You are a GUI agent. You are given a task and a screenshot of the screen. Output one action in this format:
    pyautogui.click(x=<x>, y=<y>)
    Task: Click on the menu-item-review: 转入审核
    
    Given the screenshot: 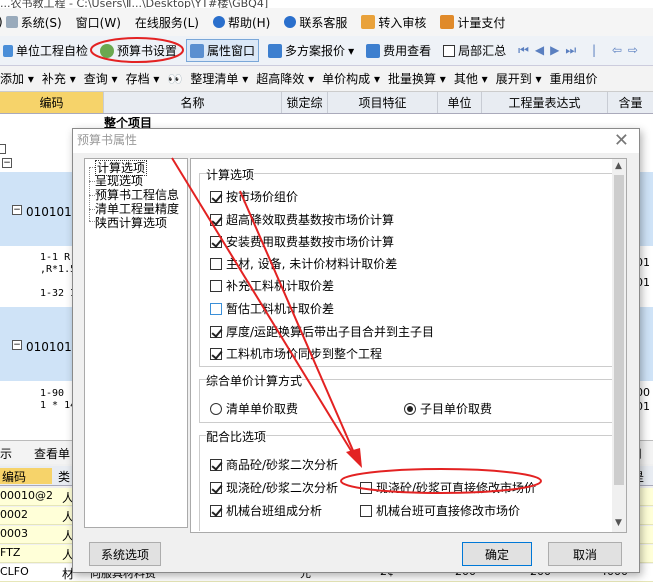 What is the action you would take?
    pyautogui.click(x=393, y=22)
    